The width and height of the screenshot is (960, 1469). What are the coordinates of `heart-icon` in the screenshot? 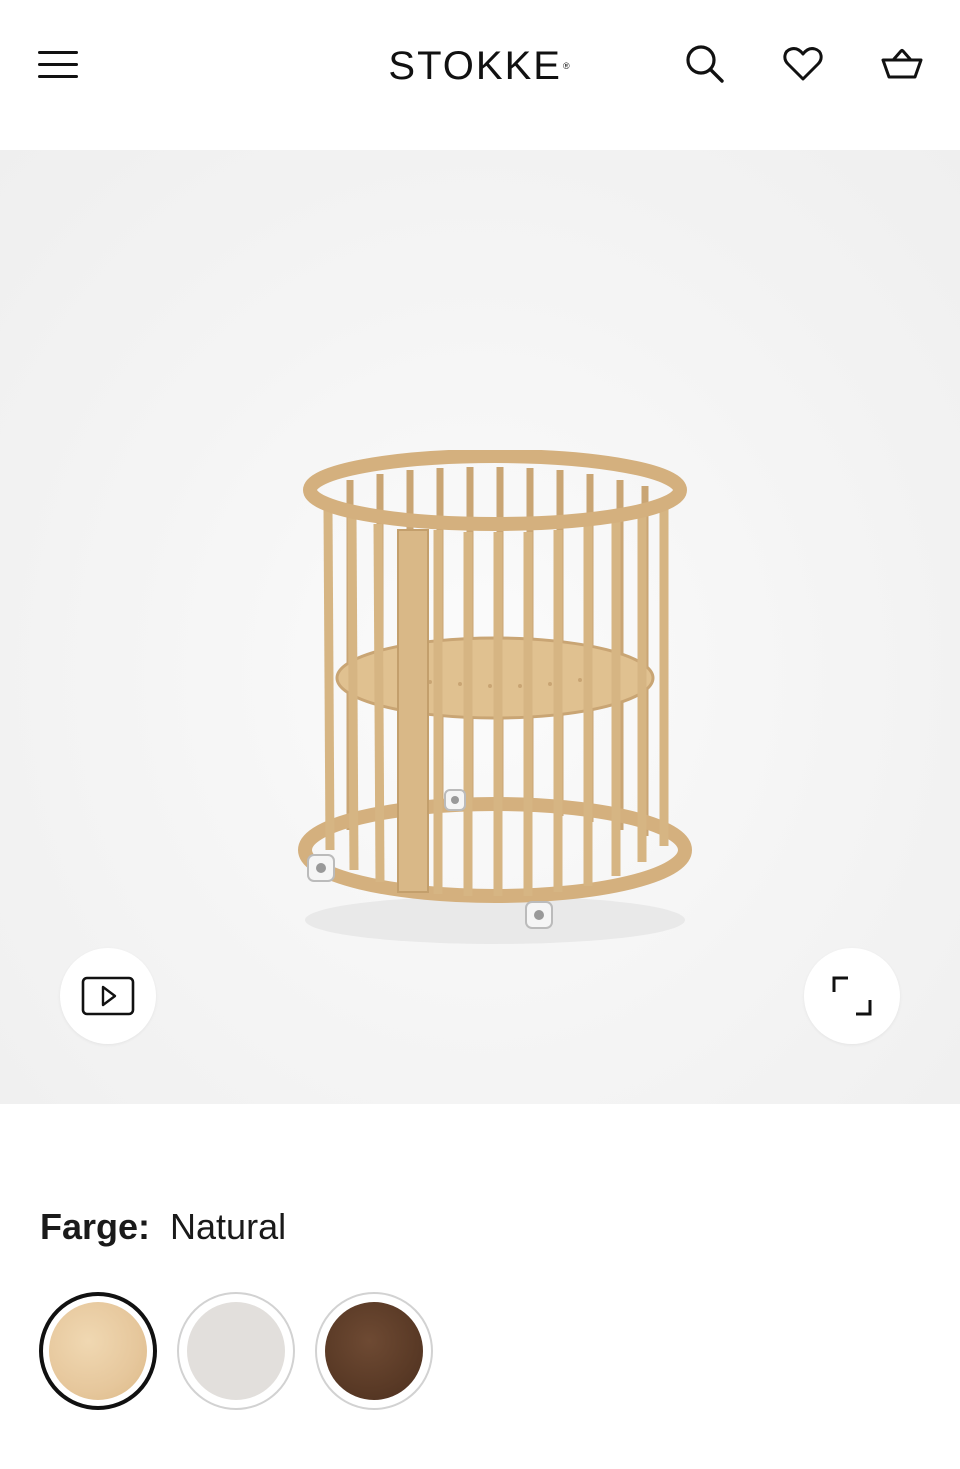 It's located at (803, 64).